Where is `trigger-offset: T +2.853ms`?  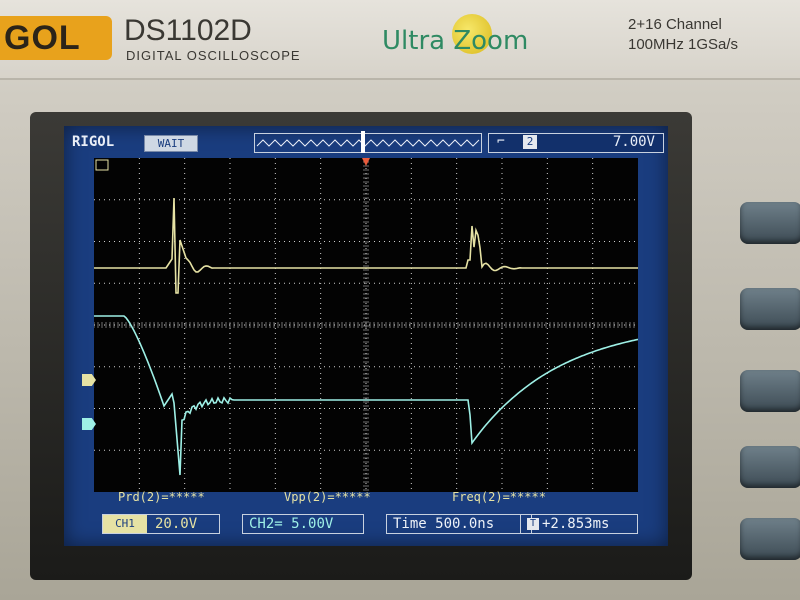 trigger-offset: T +2.853ms is located at coordinates (579, 524).